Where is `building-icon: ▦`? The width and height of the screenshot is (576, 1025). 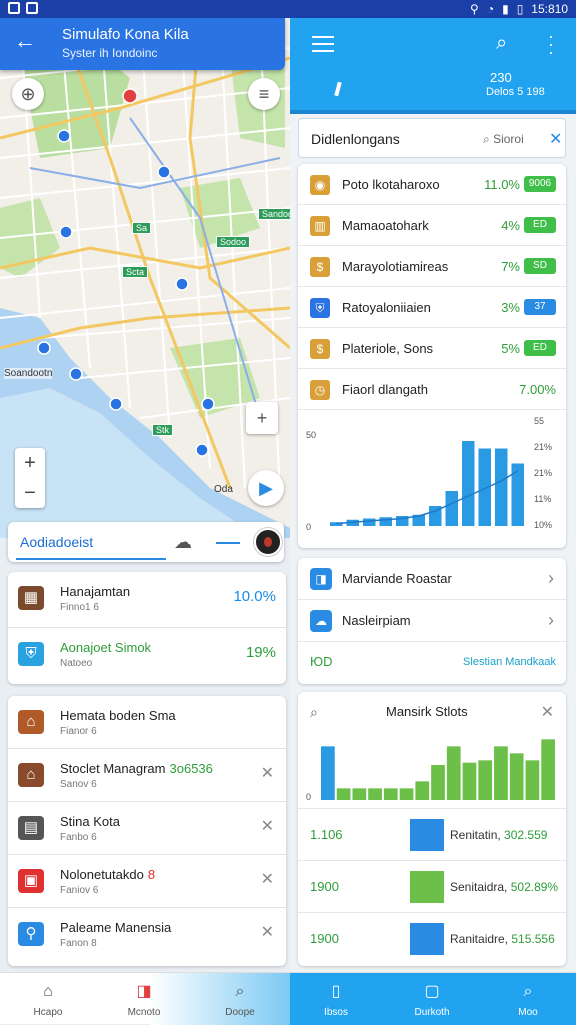 building-icon: ▦ is located at coordinates (31, 598).